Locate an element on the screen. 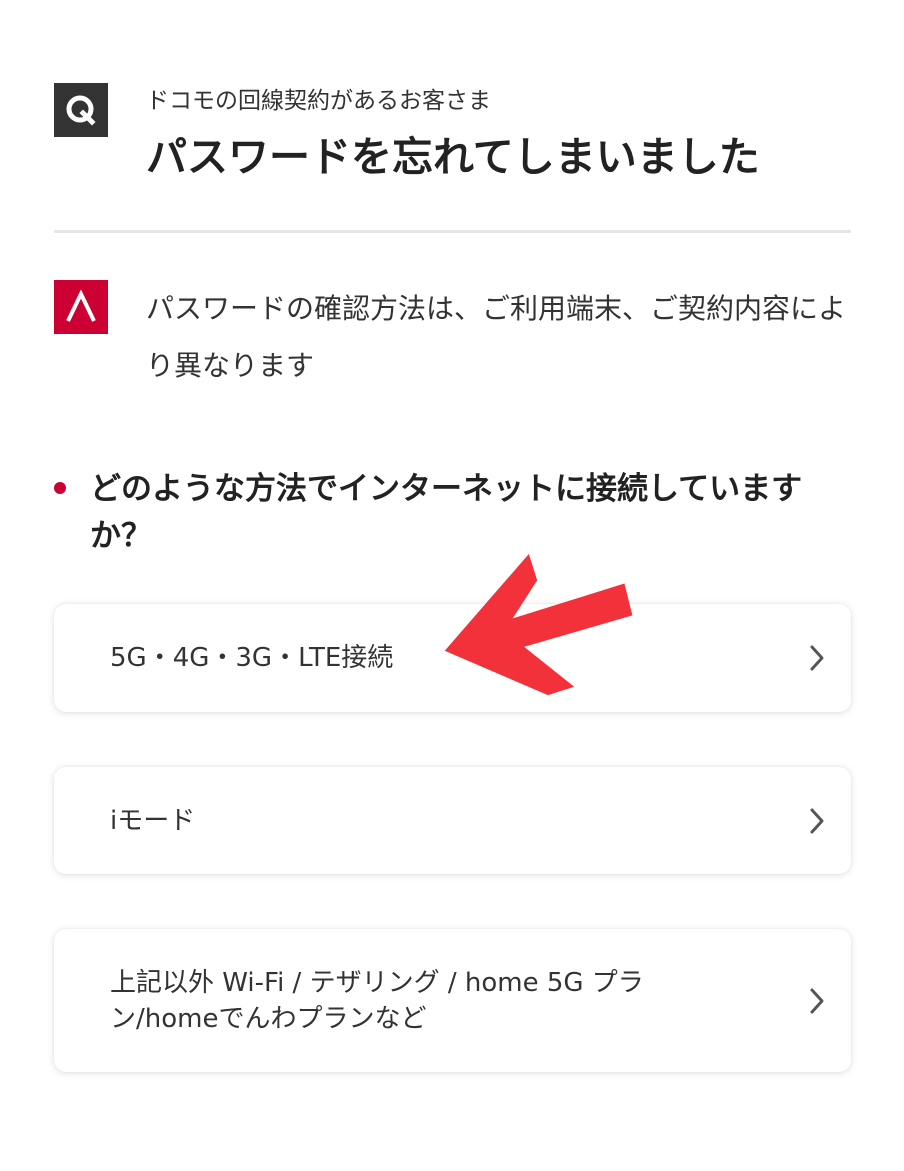  bullet-dot-icon is located at coordinates (60, 488).